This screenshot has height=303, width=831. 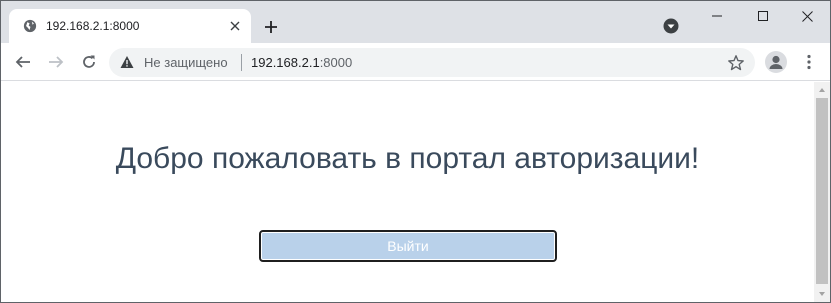 I want to click on scroll-up-arrow-icon, so click(x=822, y=90).